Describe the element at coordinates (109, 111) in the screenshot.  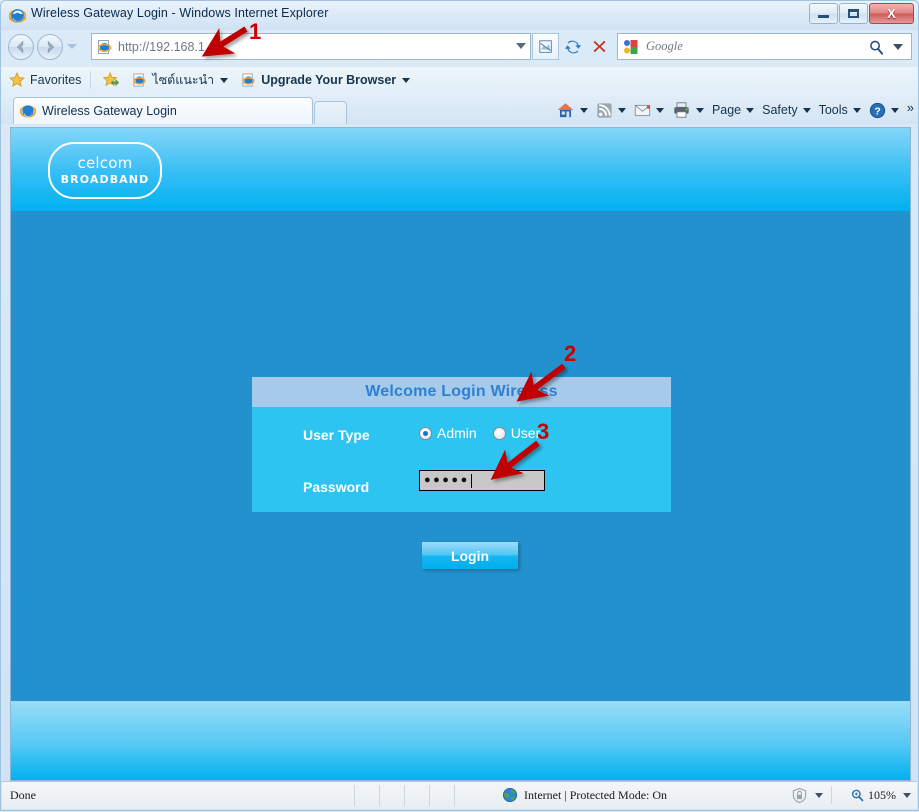
I see `tab-label: Wireless Gateway Login` at that location.